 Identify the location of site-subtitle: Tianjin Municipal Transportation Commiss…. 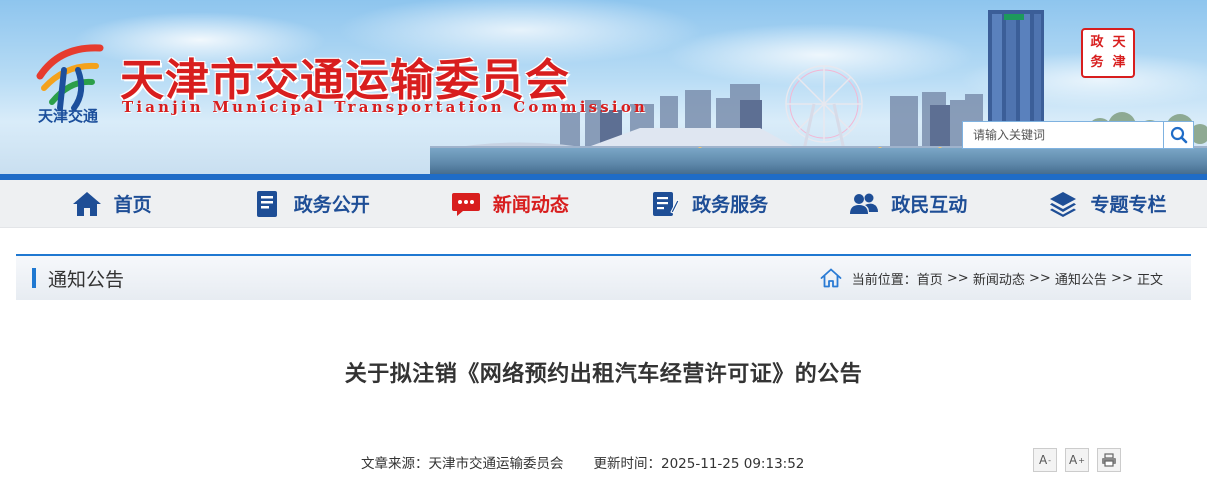
(385, 107).